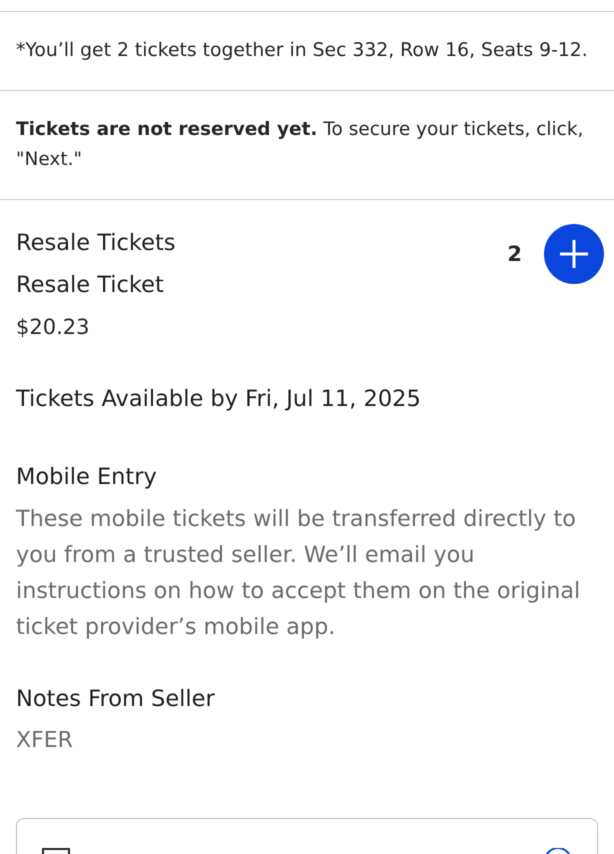 The image size is (614, 854). What do you see at coordinates (299, 573) in the screenshot?
I see `delivery-description: These mobile tickets will be transferred directly to you from a trusted seller. We’ll email you instructions on how to accept them on the original ticket provider’s mobile app.` at bounding box center [299, 573].